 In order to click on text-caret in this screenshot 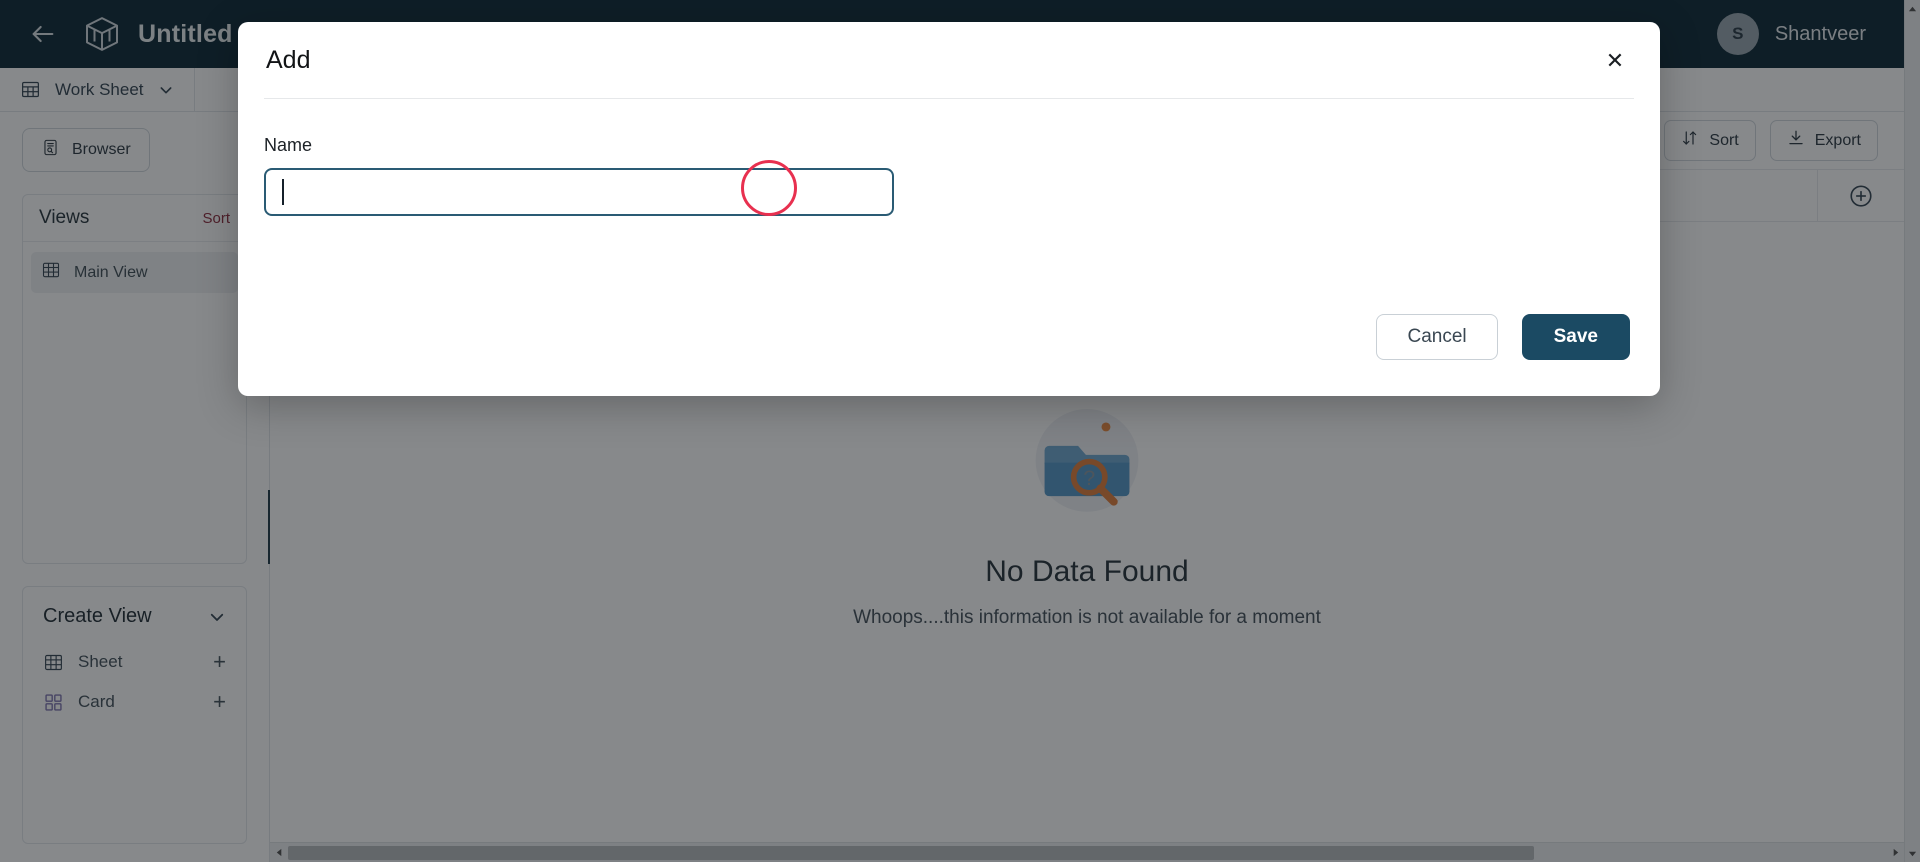, I will do `click(283, 192)`.